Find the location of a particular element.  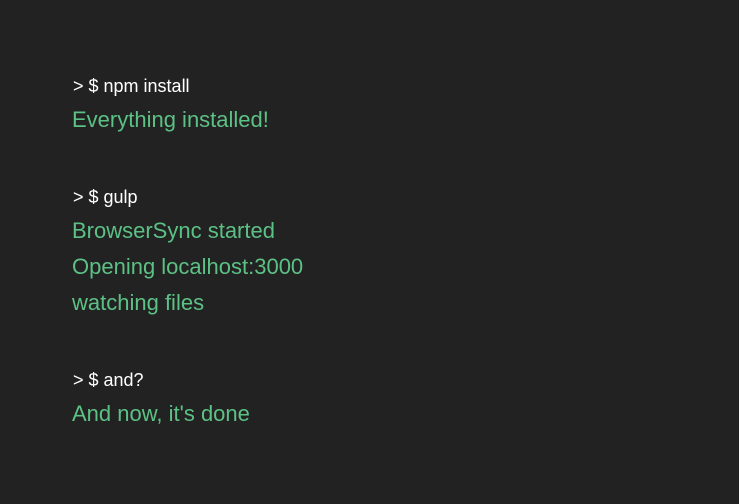

command-line: > $ npm install is located at coordinates (131, 86).